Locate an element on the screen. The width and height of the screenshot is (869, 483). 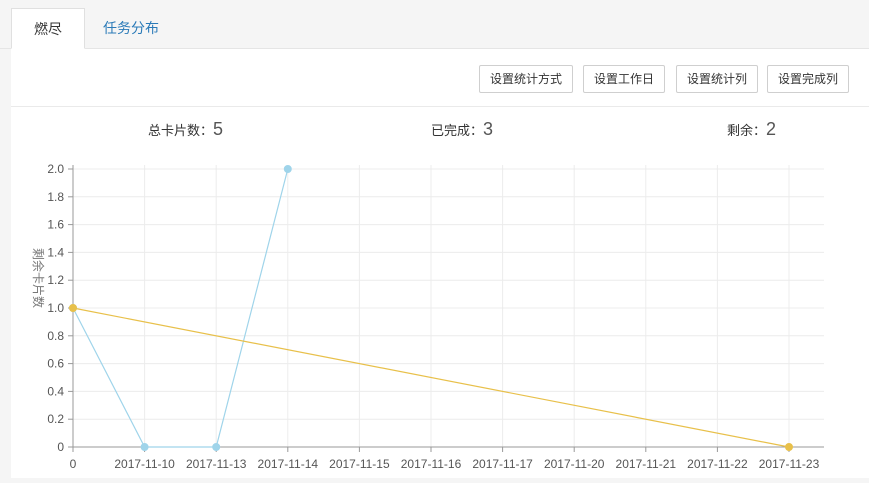
stat-total: 总卡片数：5 is located at coordinates (185, 129).